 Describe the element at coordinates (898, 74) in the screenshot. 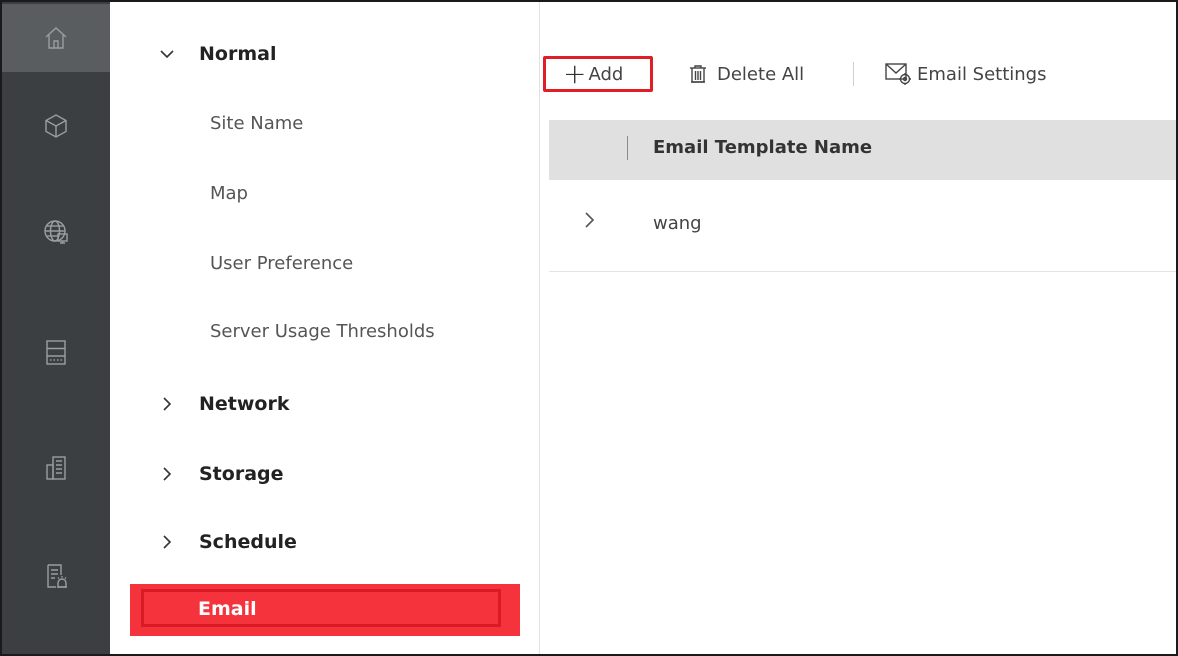

I see `email-settings-icon` at that location.